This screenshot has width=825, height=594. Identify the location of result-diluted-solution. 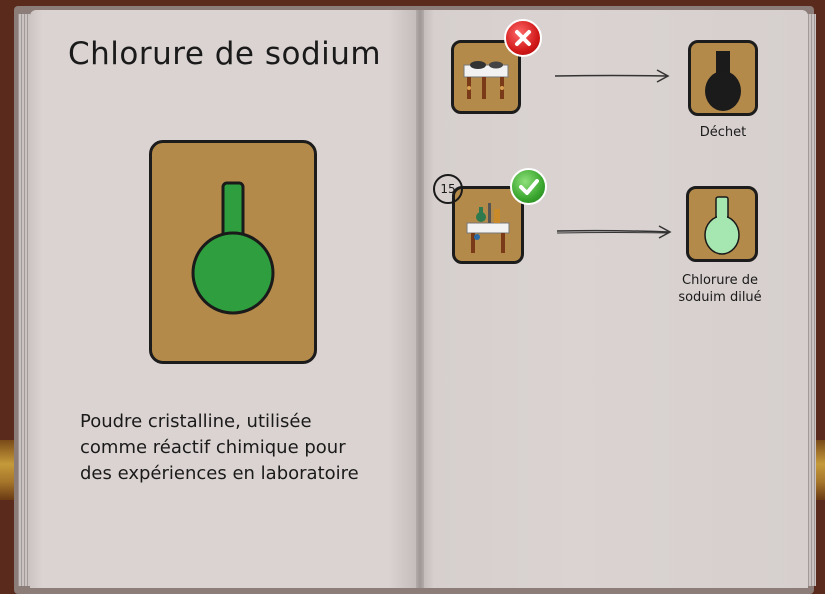
(722, 224).